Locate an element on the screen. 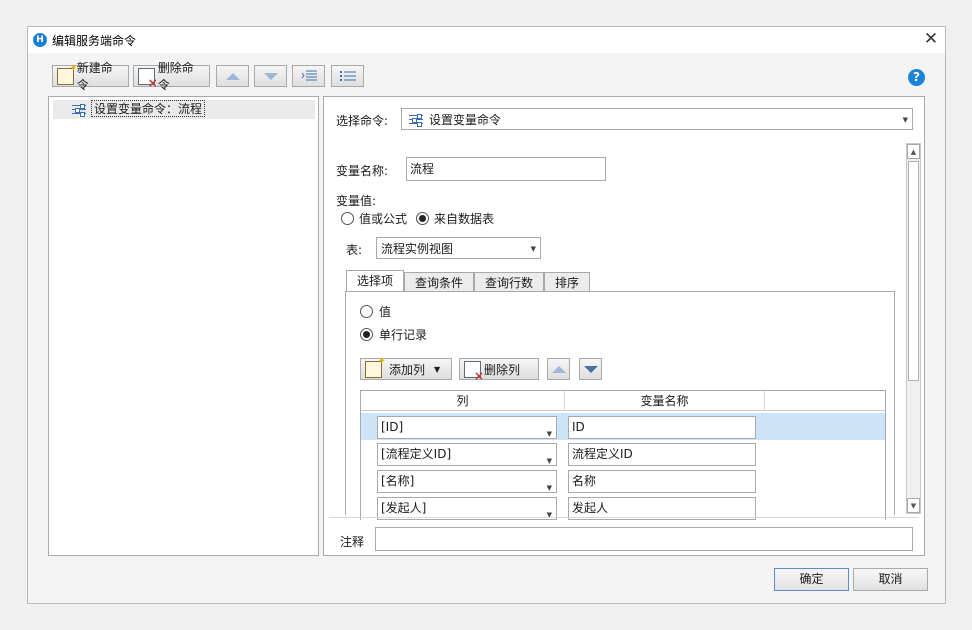  list-icon is located at coordinates (347, 76).